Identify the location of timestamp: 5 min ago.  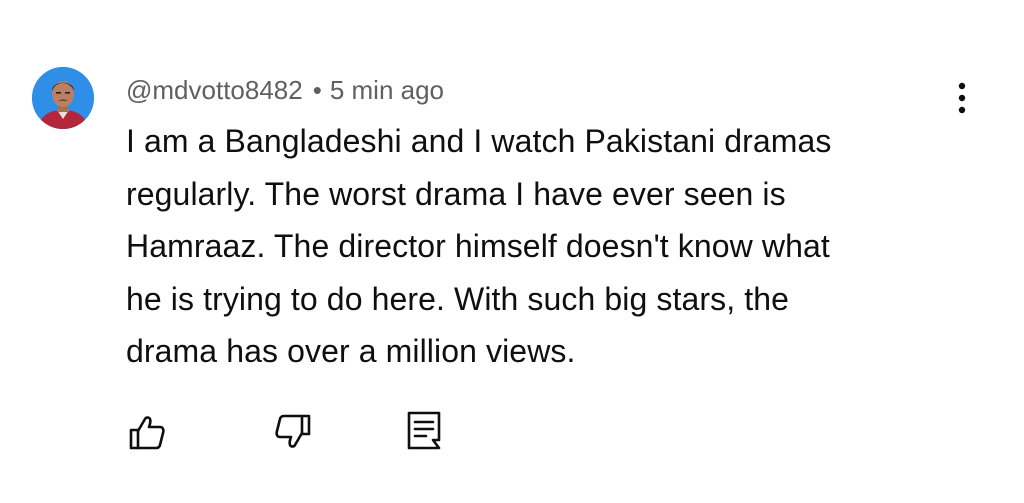
(387, 90).